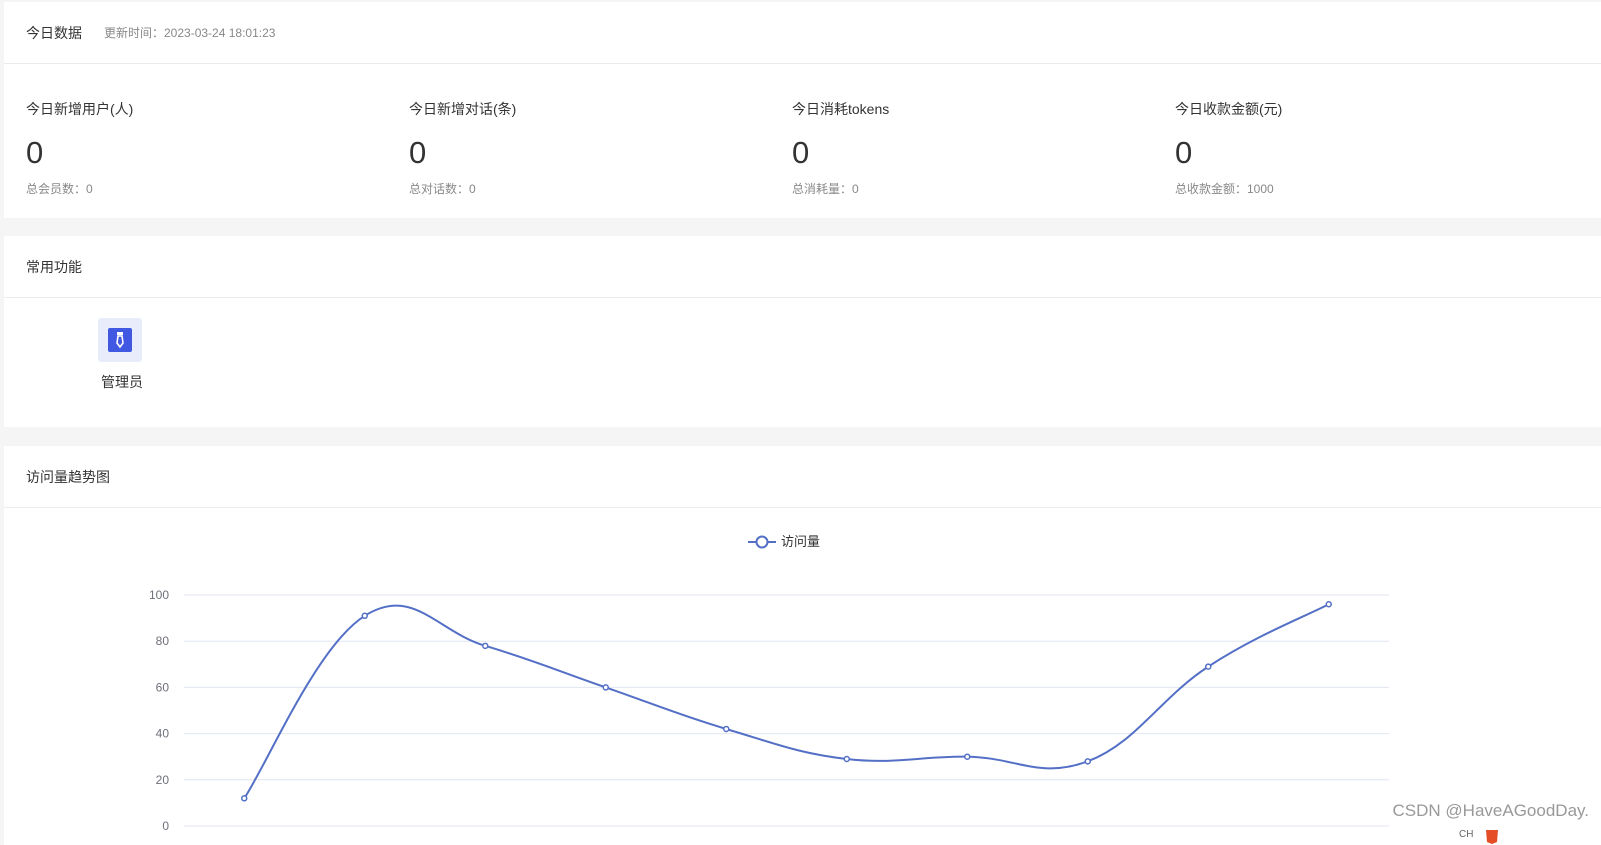  Describe the element at coordinates (463, 109) in the screenshot. I see `stat-label: 今日新增对话(条)` at that location.